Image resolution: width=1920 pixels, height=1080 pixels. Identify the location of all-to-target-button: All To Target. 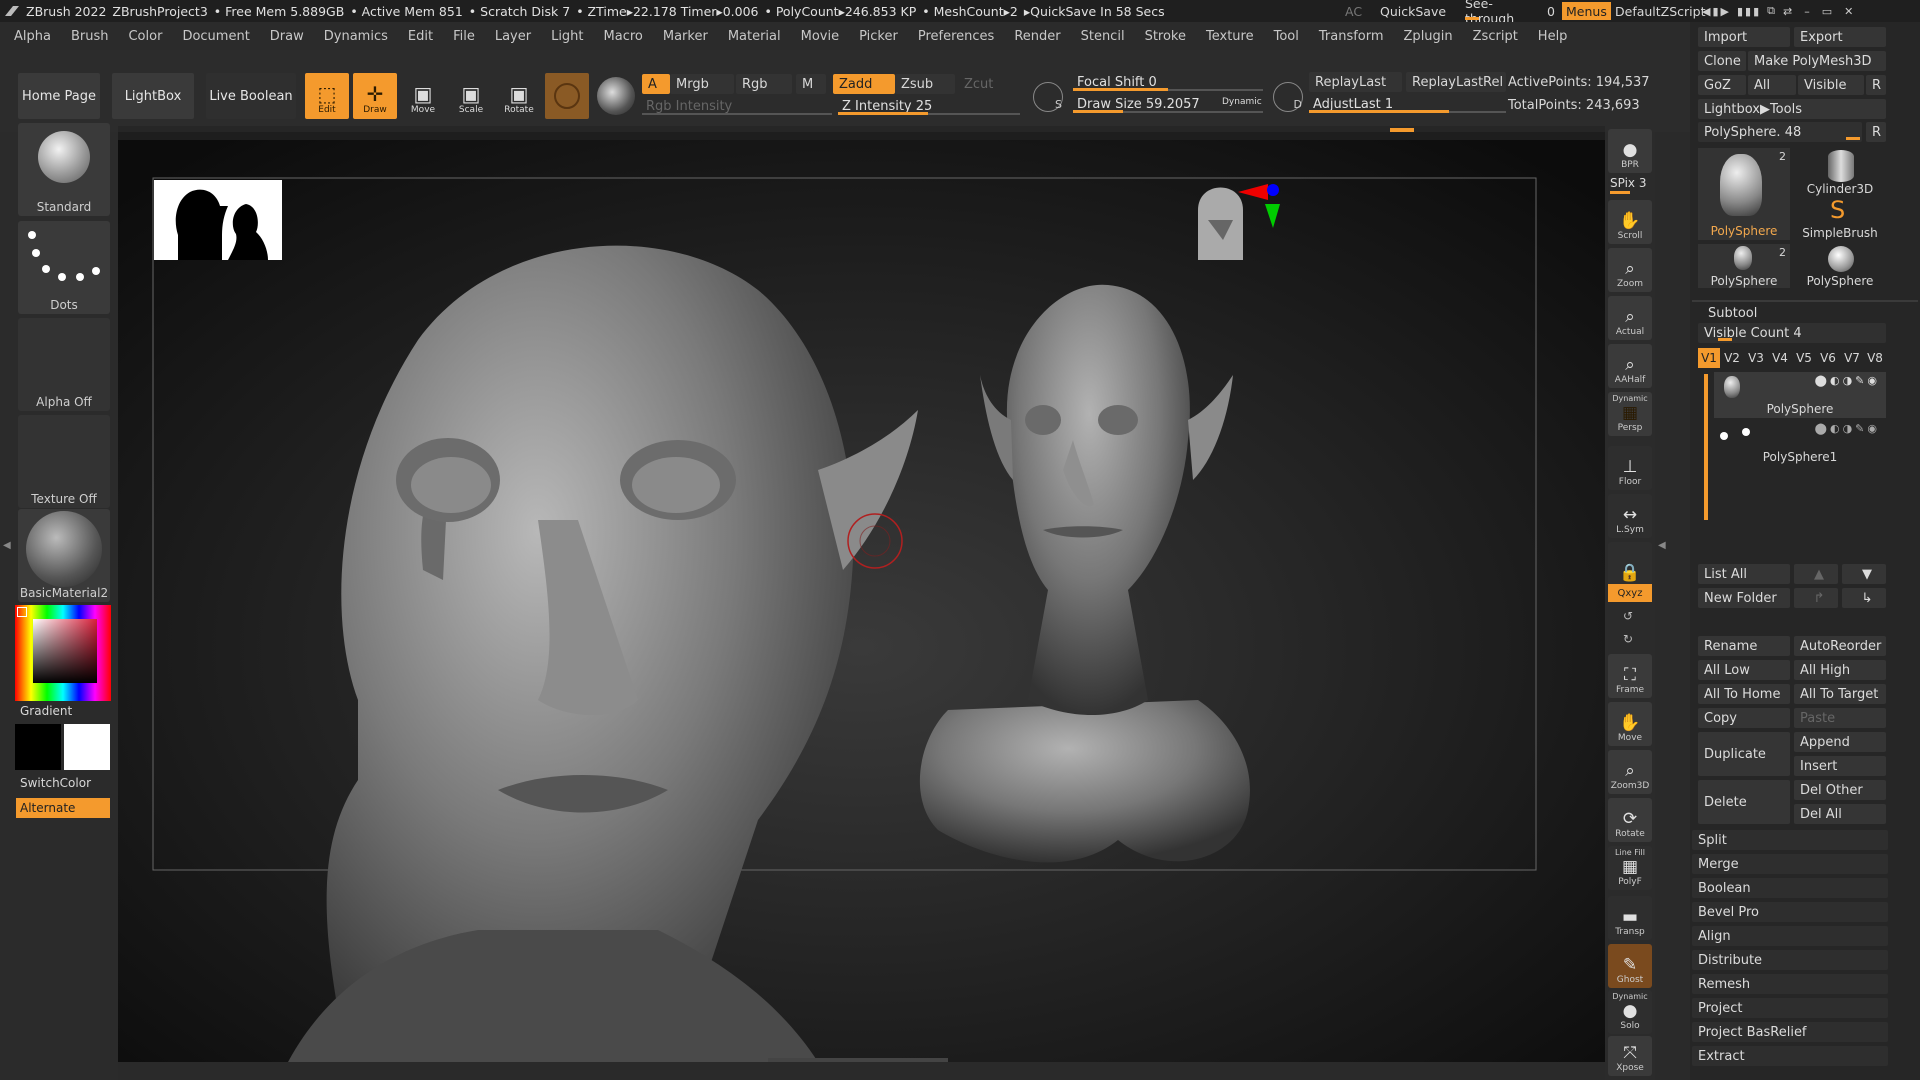
(1840, 694).